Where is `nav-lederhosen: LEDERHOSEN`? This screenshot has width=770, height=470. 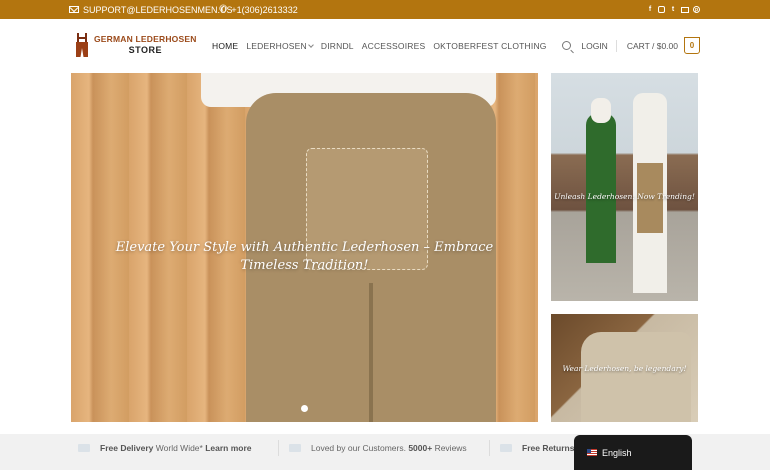
nav-lederhosen: LEDERHOSEN is located at coordinates (280, 45).